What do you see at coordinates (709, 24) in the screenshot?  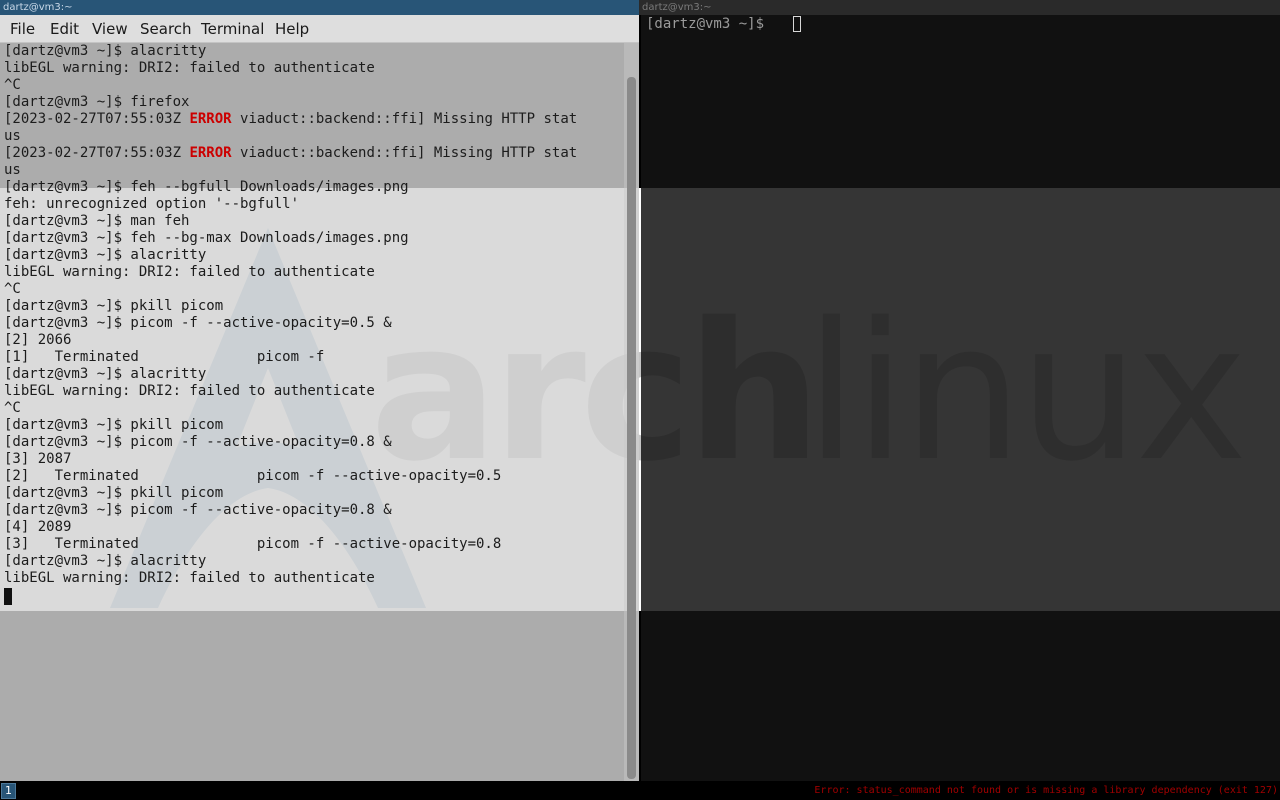 I see `shell-prompt: [dartz@vm3 ~]$` at bounding box center [709, 24].